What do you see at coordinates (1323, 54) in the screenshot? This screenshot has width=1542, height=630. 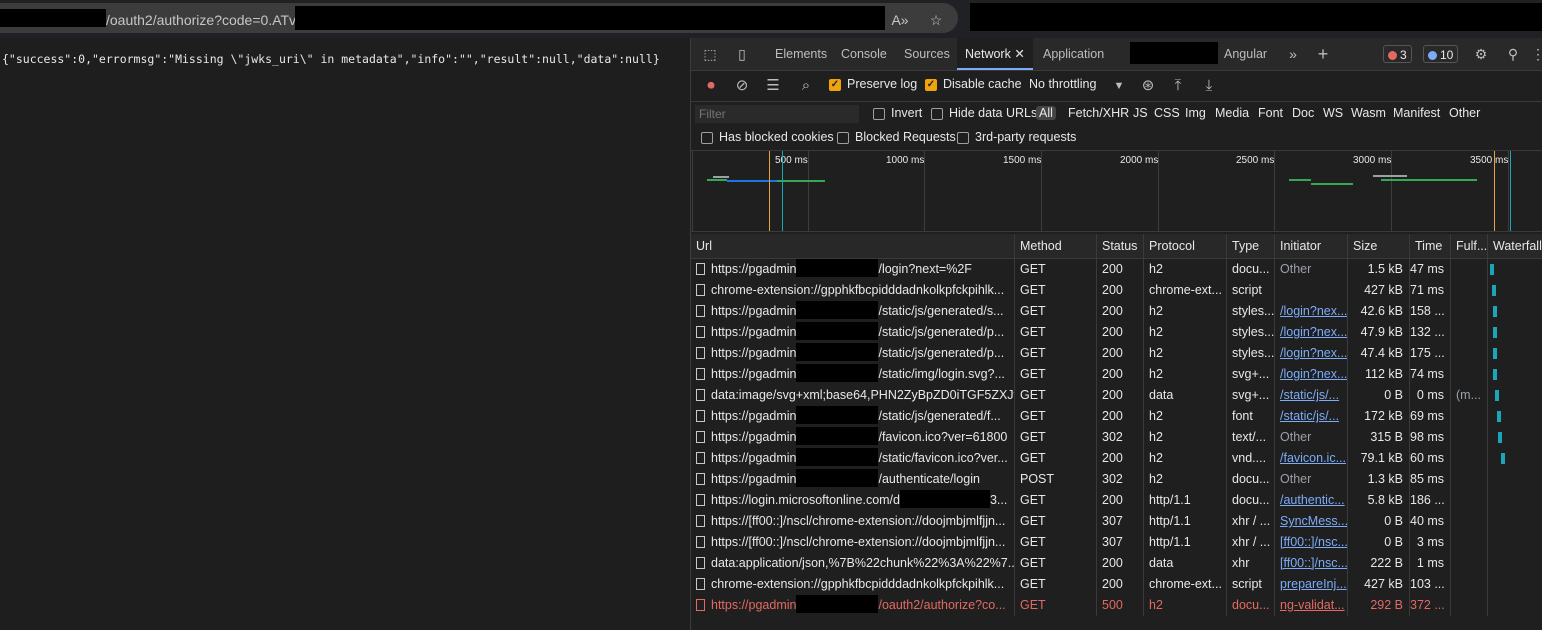 I see `add-tab-icon: +` at bounding box center [1323, 54].